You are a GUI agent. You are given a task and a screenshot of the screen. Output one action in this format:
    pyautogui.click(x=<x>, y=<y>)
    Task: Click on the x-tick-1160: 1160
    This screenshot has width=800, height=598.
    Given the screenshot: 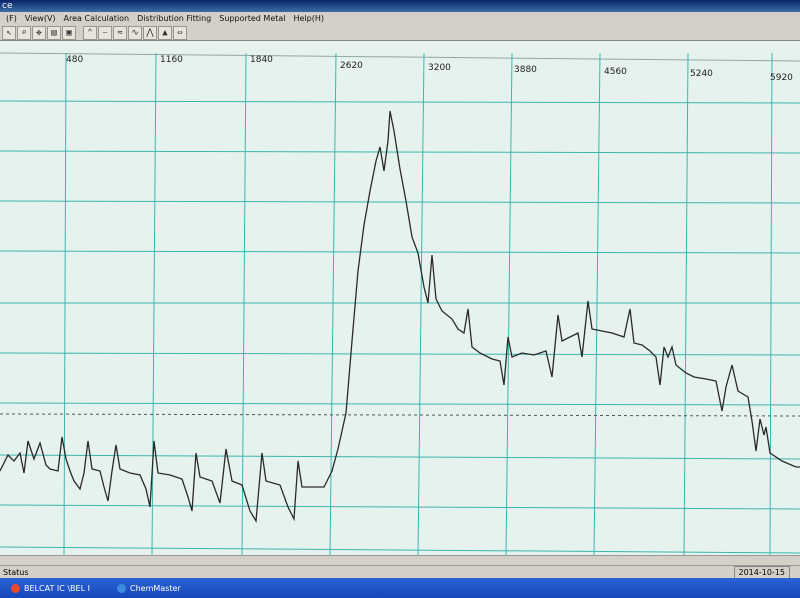 What is the action you would take?
    pyautogui.click(x=171, y=60)
    